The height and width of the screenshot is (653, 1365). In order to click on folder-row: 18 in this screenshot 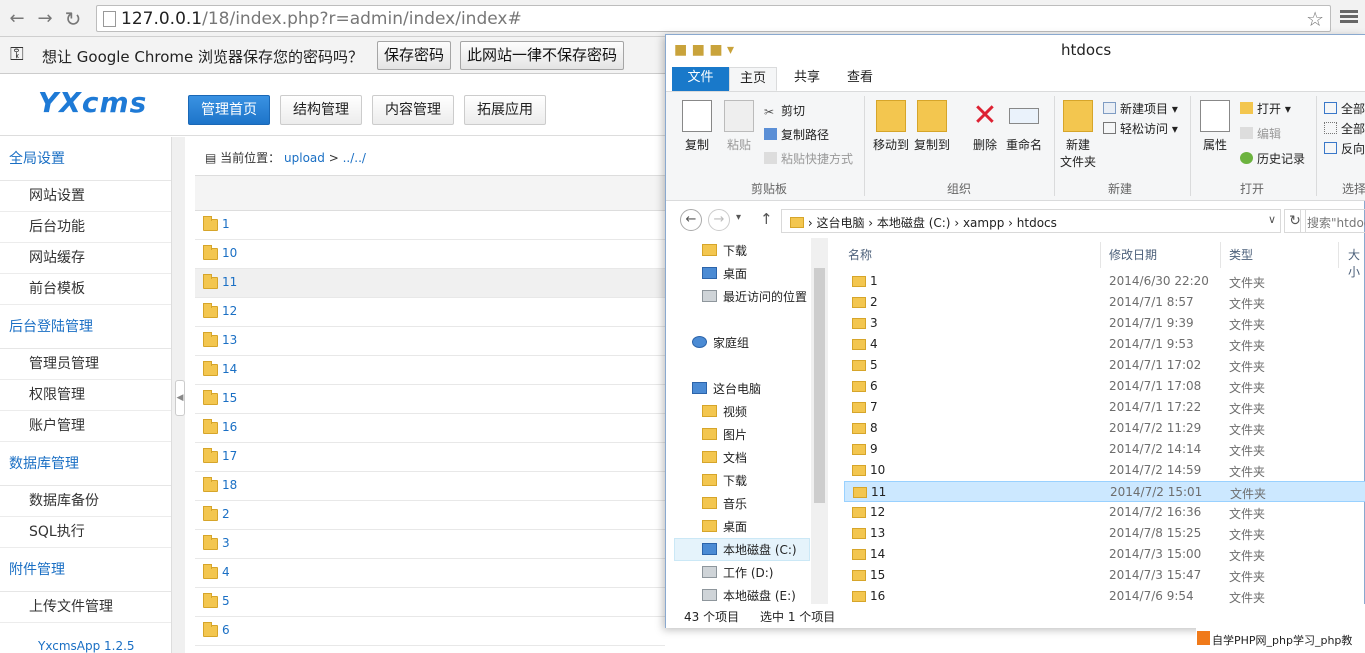, I will do `click(430, 486)`.